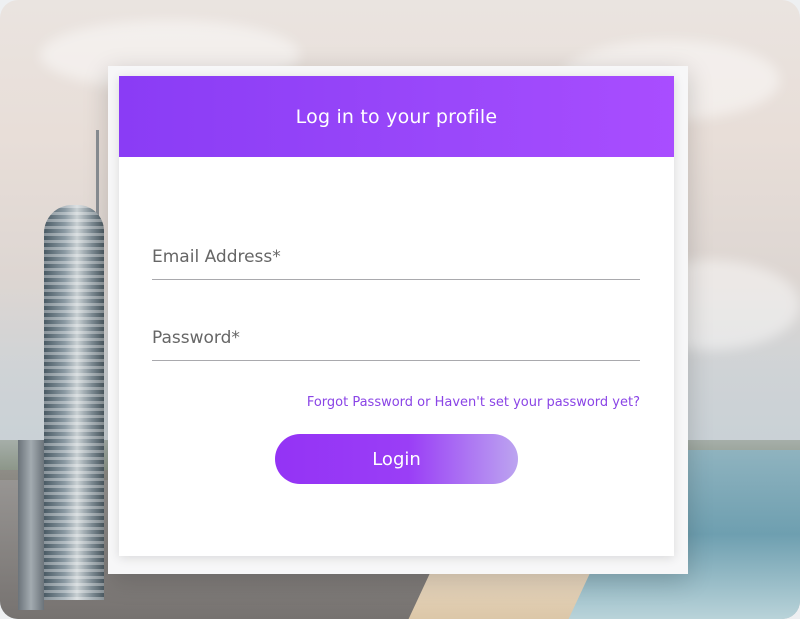  I want to click on email-input, so click(396, 257).